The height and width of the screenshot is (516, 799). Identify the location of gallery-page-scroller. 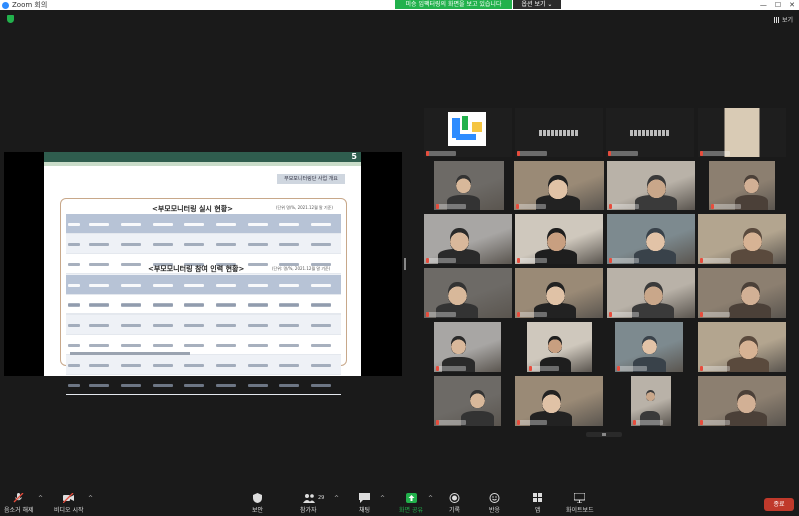
(604, 434).